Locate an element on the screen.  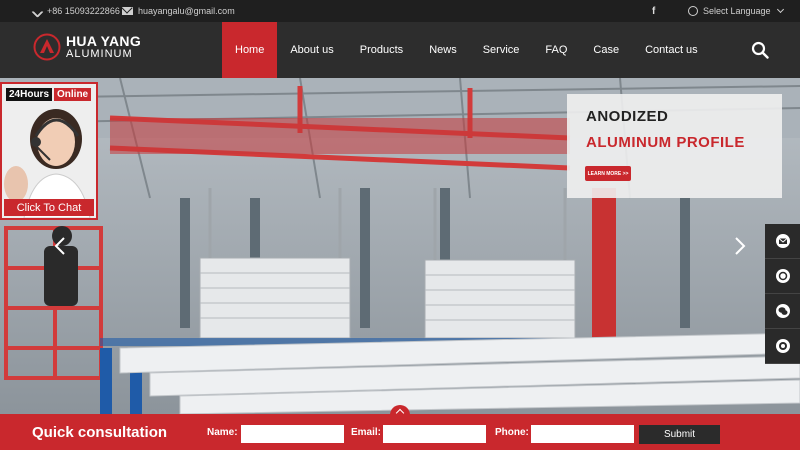
live-chat-widget: 24Hours Online Click To Chat is located at coordinates (49, 151).